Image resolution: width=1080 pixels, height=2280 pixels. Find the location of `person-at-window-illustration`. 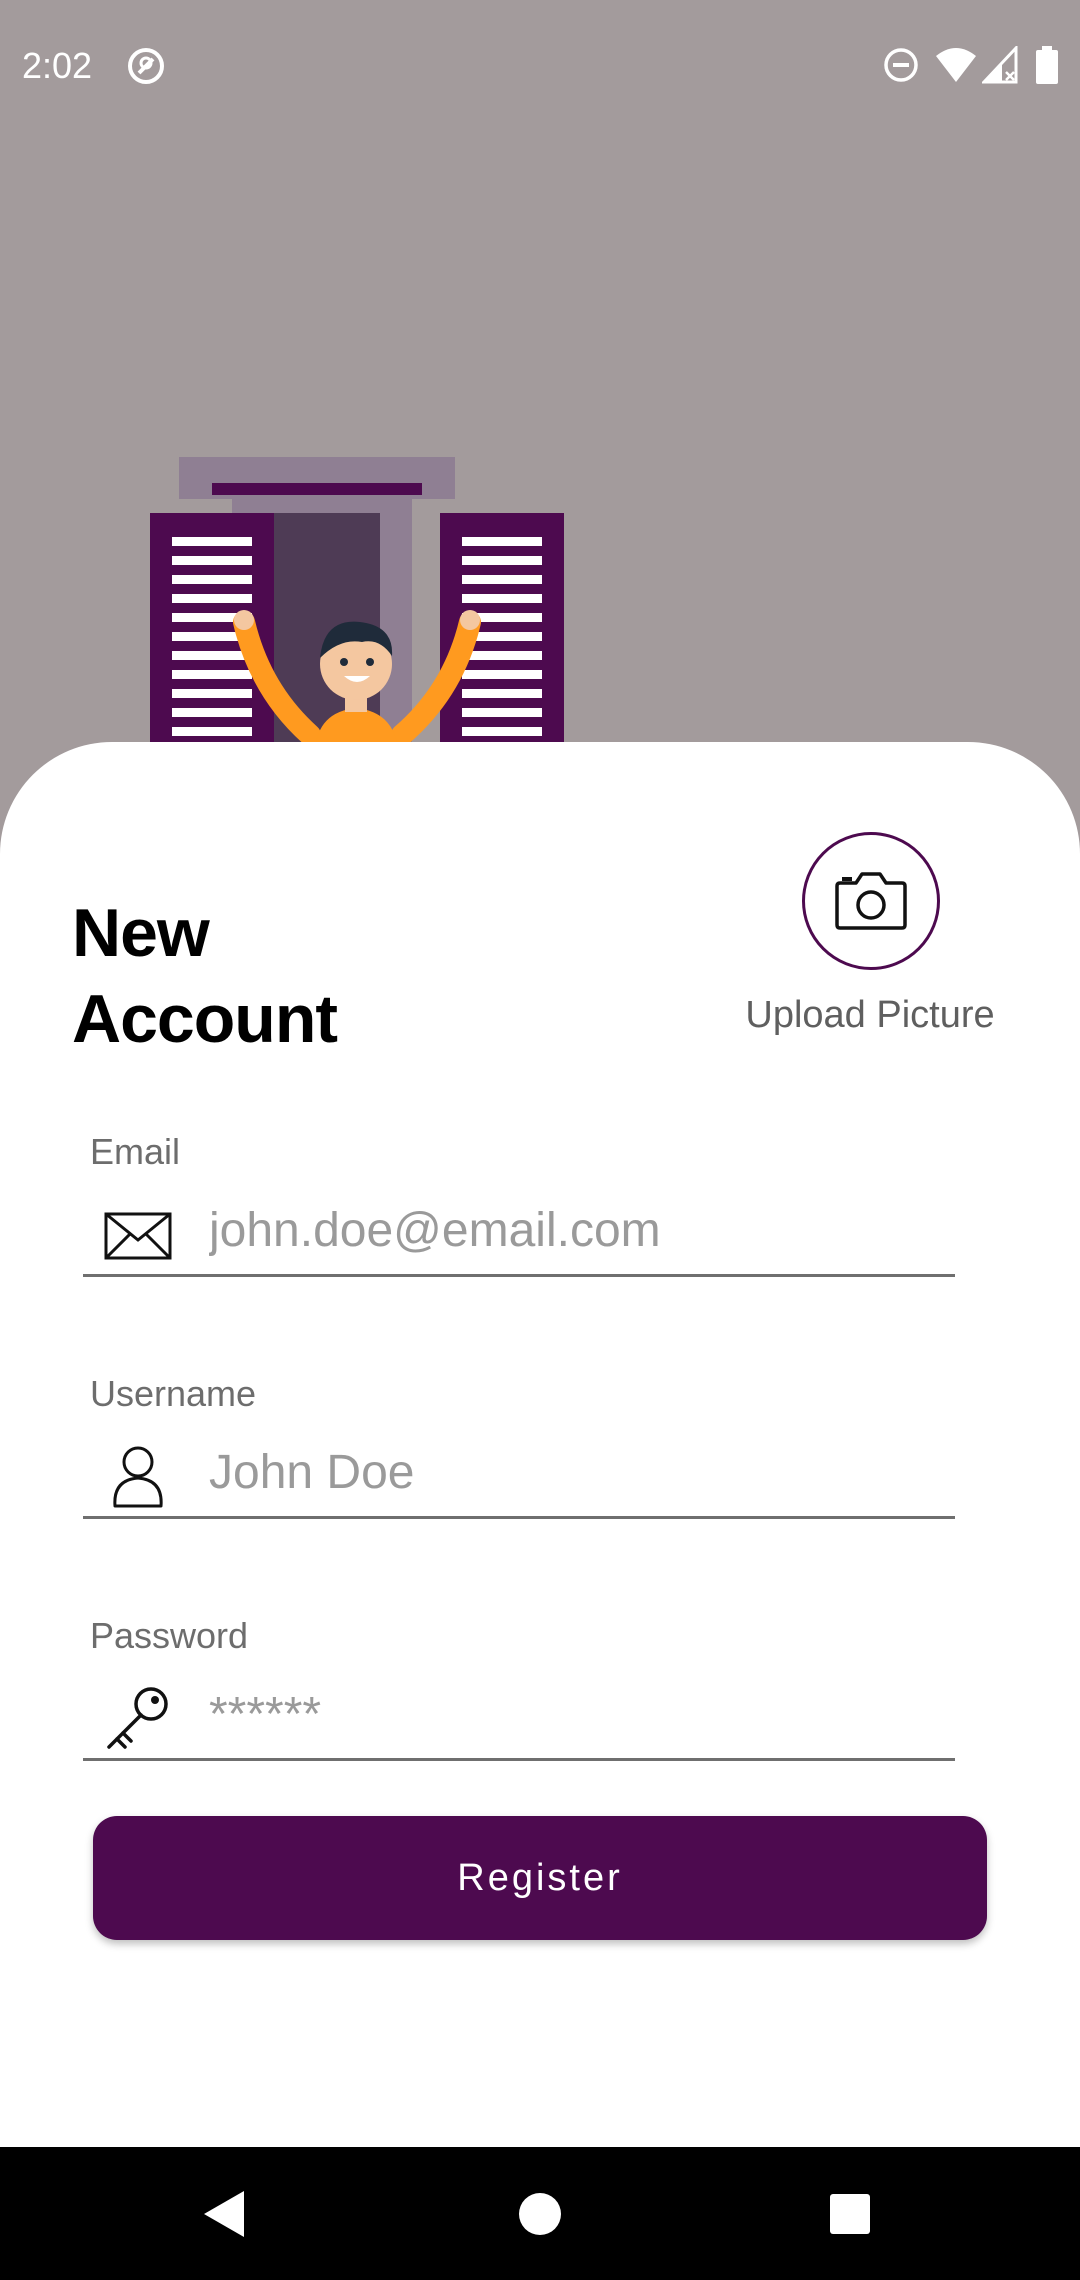

person-at-window-illustration is located at coordinates (360, 600).